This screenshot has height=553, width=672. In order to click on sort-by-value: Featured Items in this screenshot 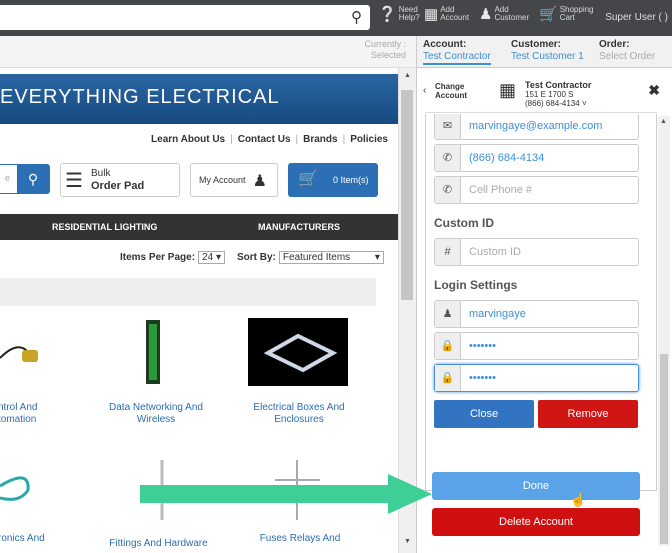, I will do `click(316, 257)`.